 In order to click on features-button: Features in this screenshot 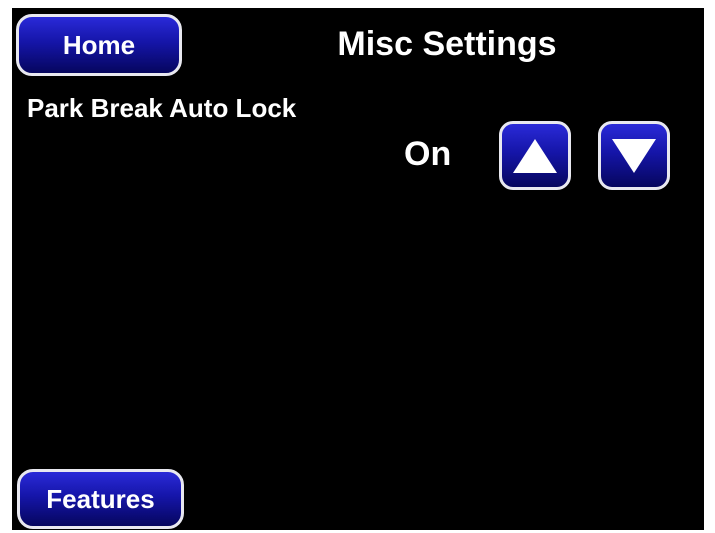, I will do `click(100, 499)`.